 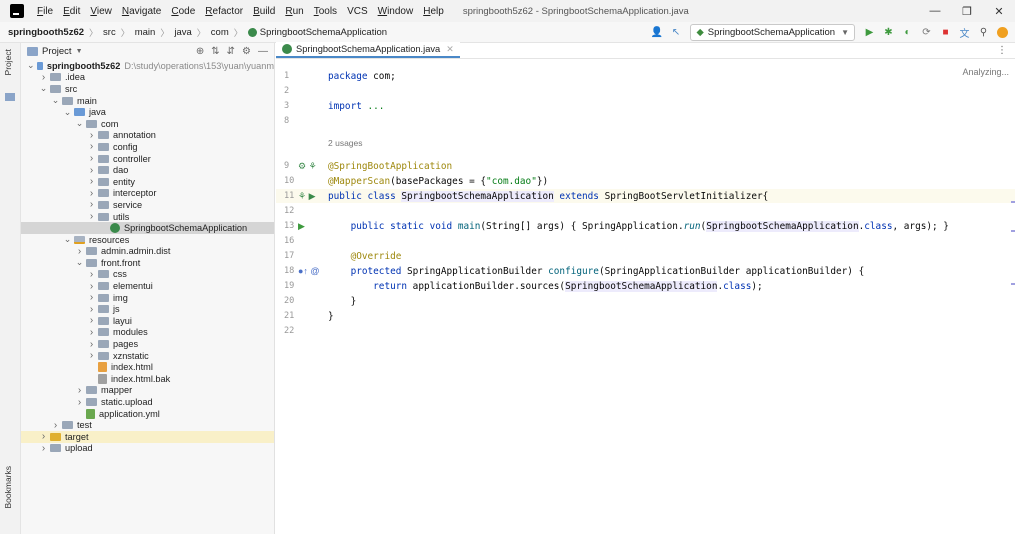 What do you see at coordinates (645, 316) in the screenshot?
I see `code-line: 21}` at bounding box center [645, 316].